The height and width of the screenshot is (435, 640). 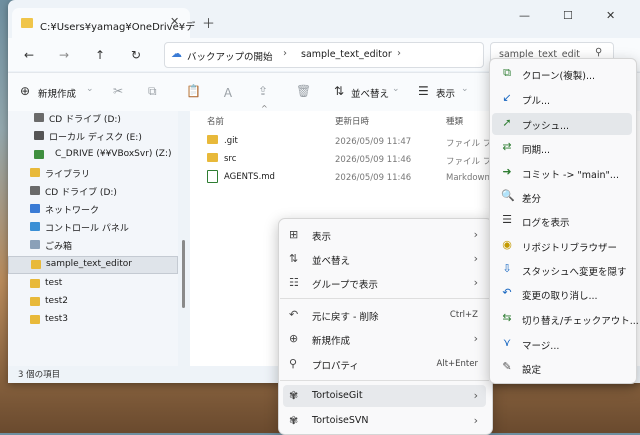 What do you see at coordinates (212, 176) in the screenshot?
I see `markdown-file-icon` at bounding box center [212, 176].